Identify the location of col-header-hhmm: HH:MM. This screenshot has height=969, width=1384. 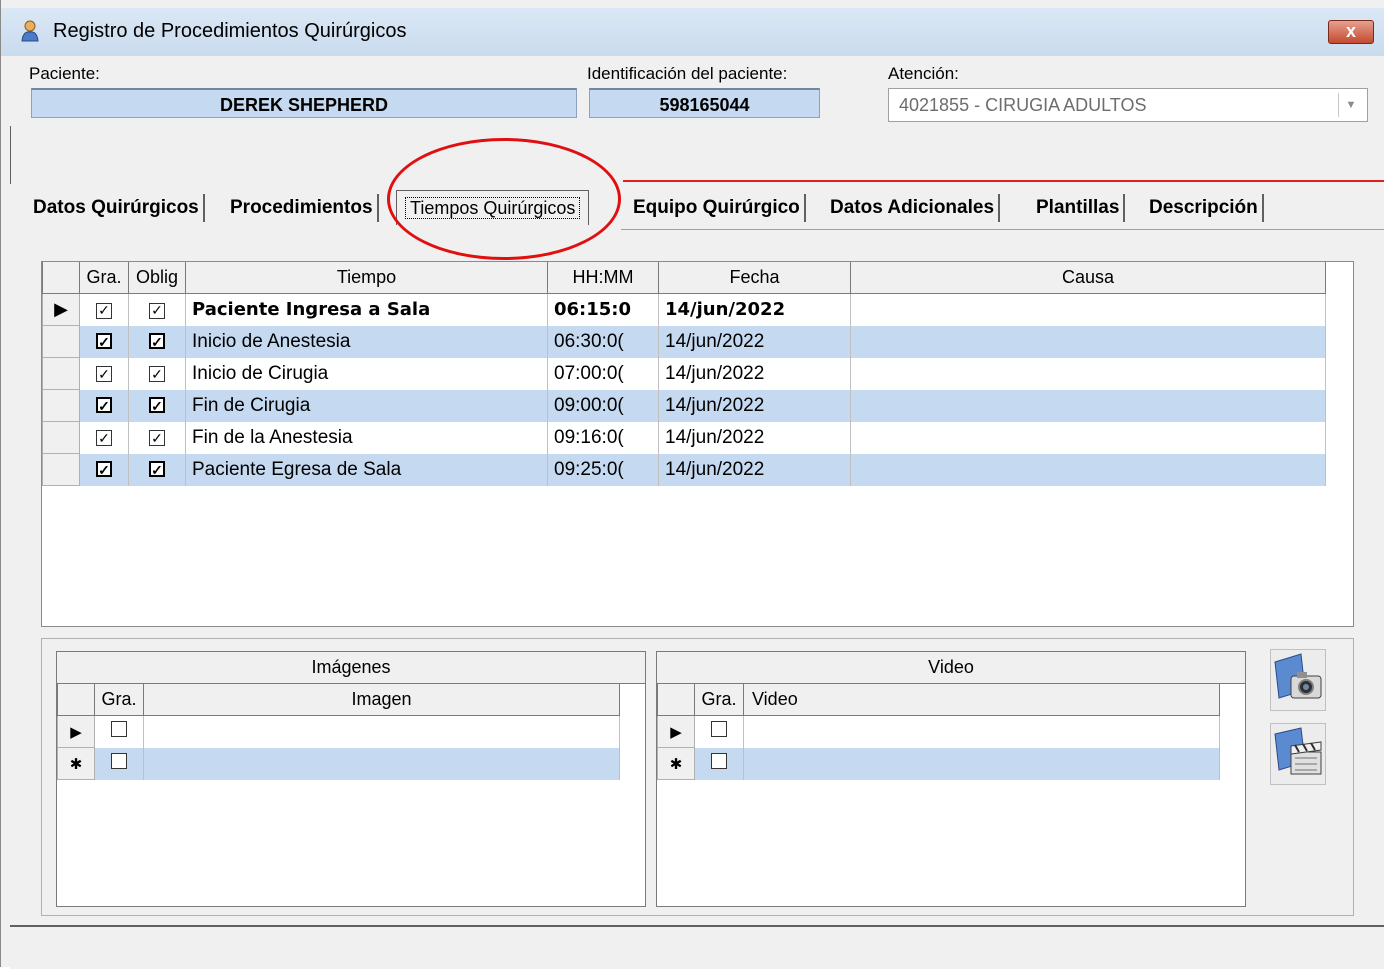
(603, 278).